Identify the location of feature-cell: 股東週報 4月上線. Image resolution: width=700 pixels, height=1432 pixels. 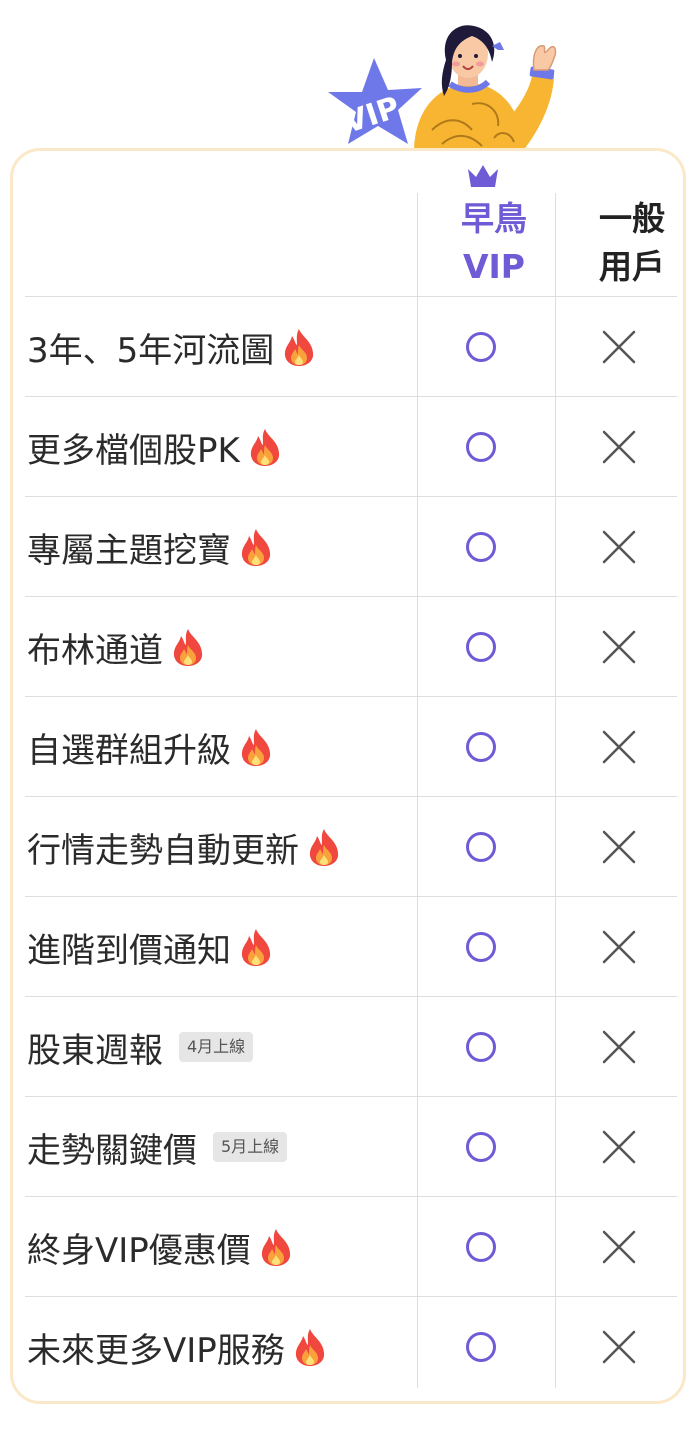
(140, 1047).